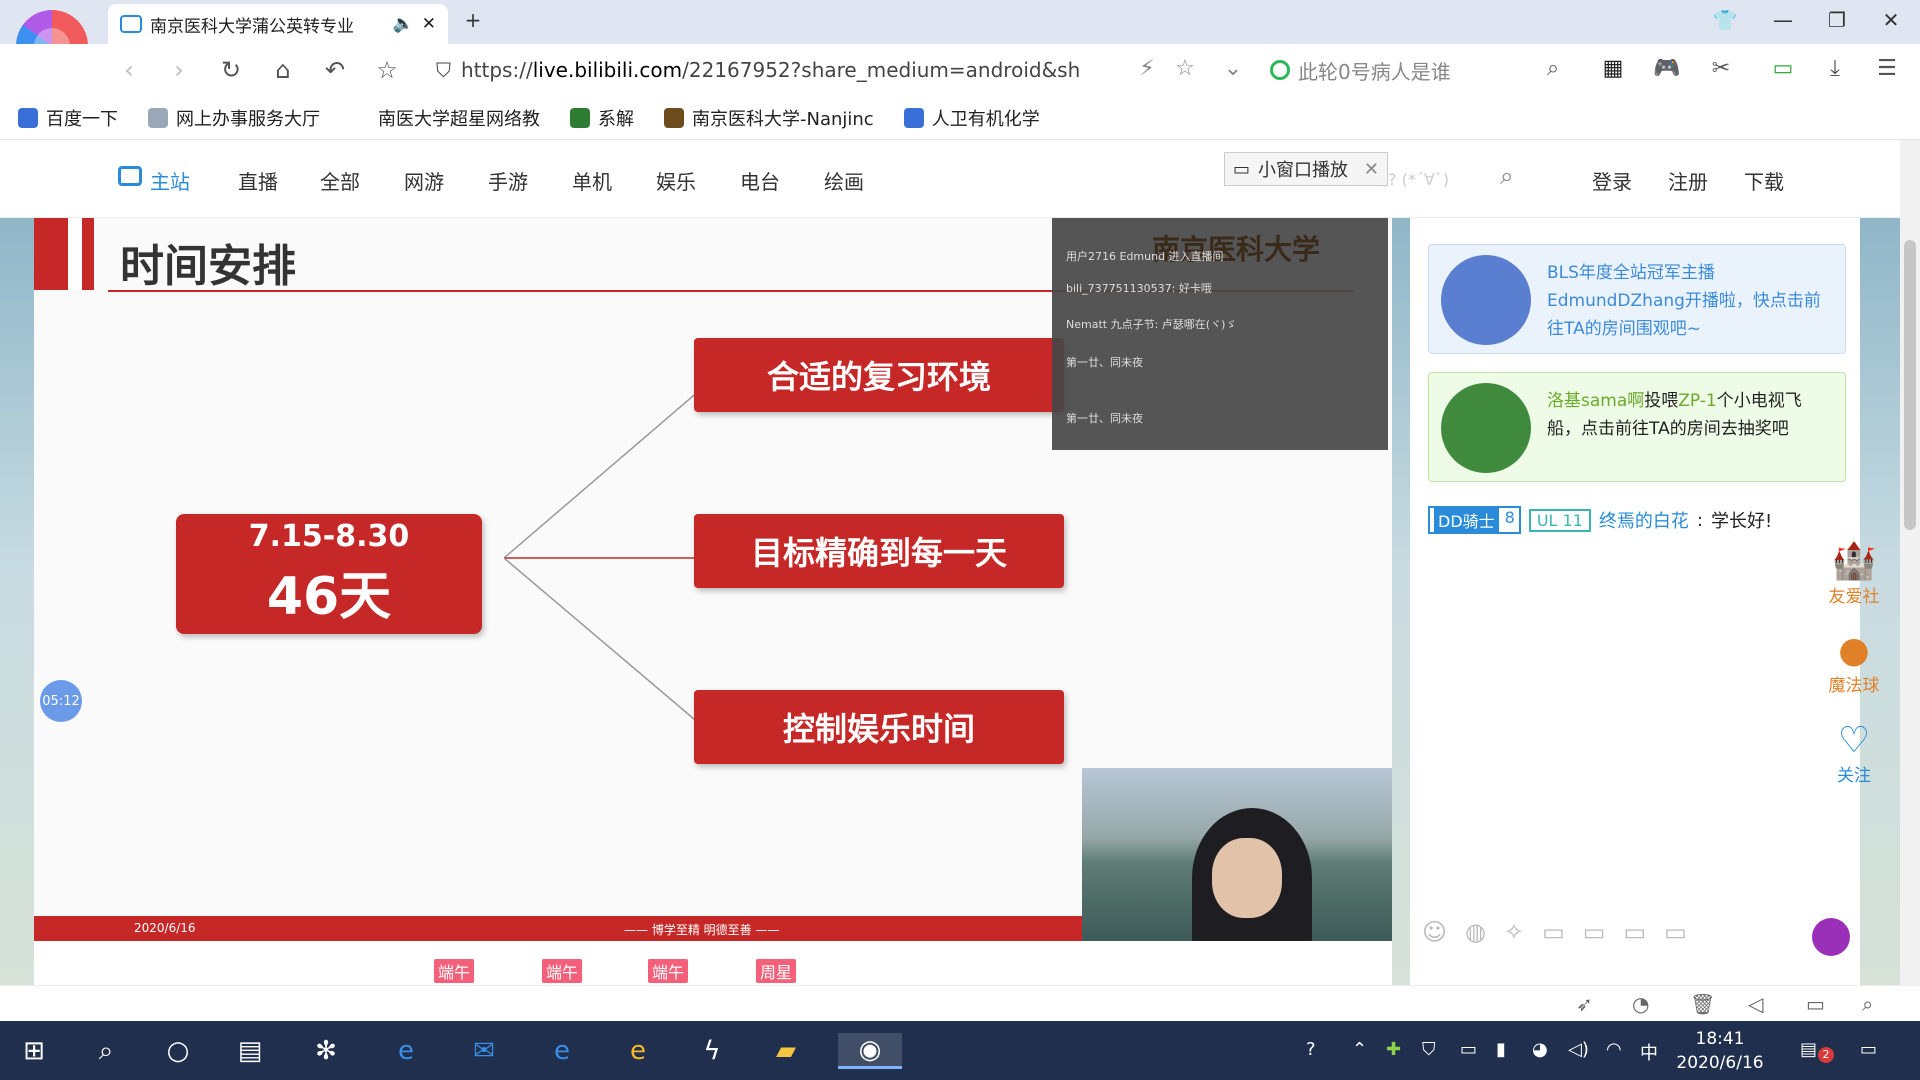  What do you see at coordinates (1854, 663) in the screenshot?
I see `widget-magic-ball: ● 魔法球` at bounding box center [1854, 663].